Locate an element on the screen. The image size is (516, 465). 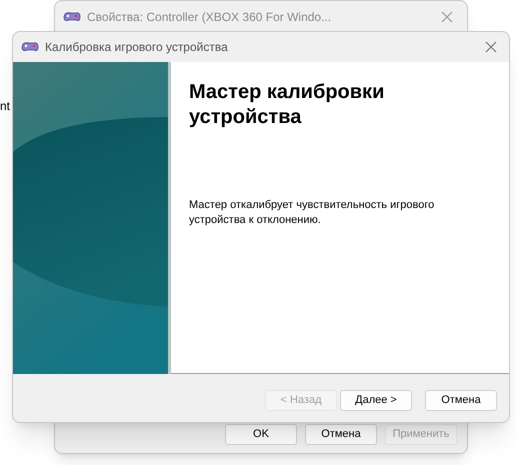
dialog-button: Далее > is located at coordinates (376, 400).